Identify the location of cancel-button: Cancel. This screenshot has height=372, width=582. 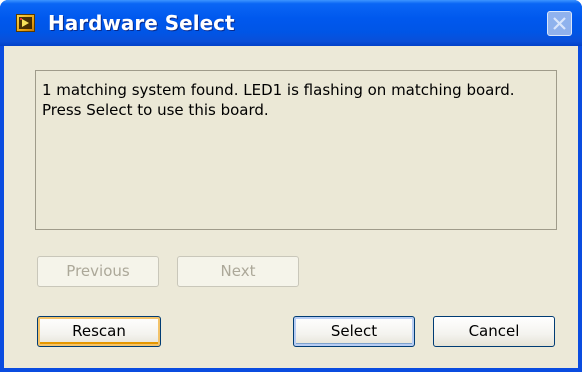
(494, 331).